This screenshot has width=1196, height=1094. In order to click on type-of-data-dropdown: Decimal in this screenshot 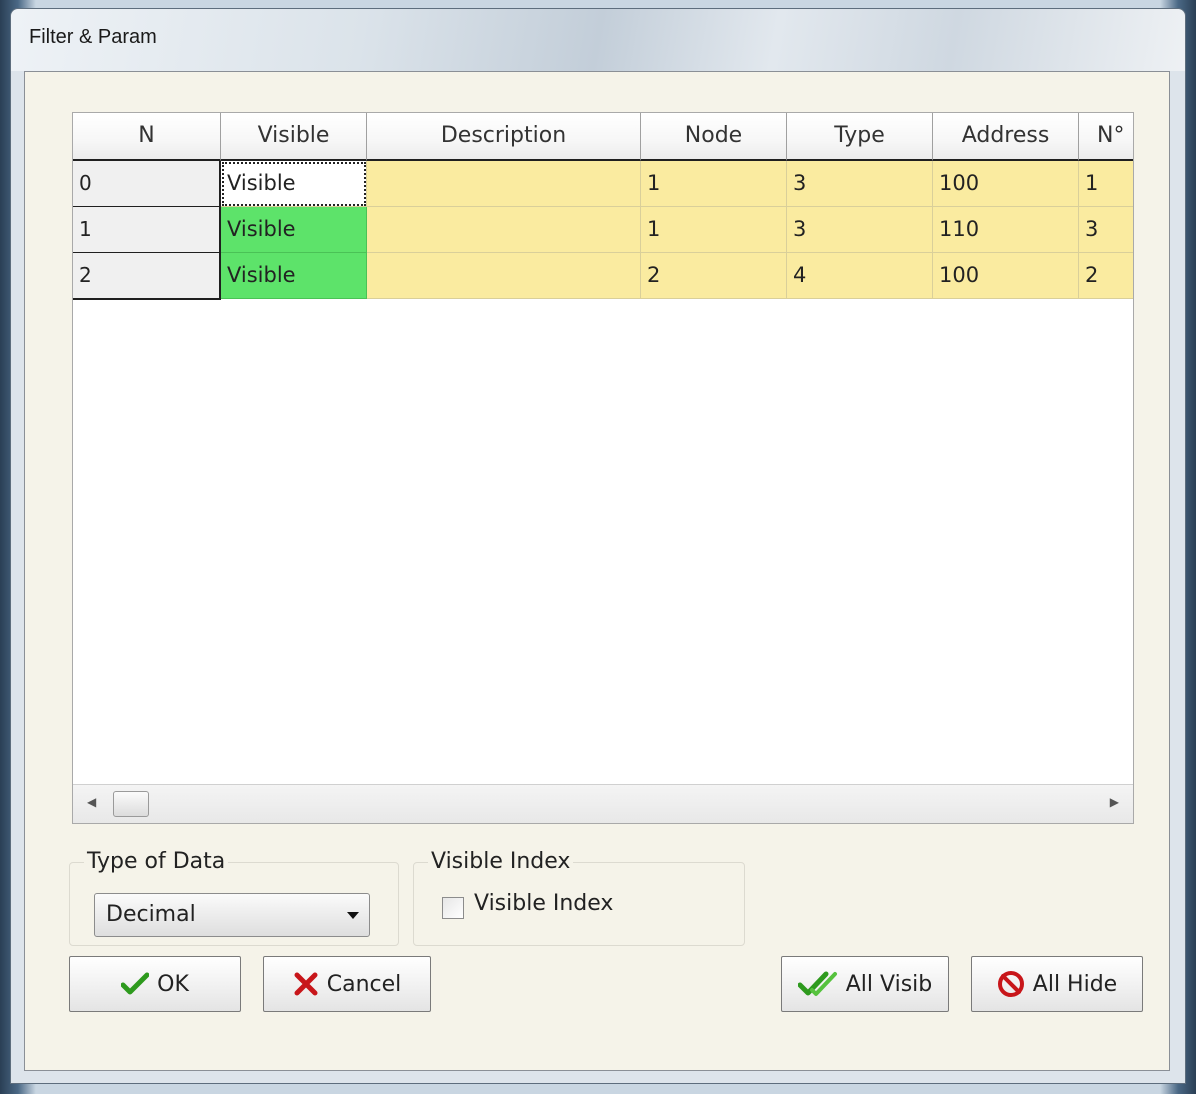, I will do `click(232, 915)`.